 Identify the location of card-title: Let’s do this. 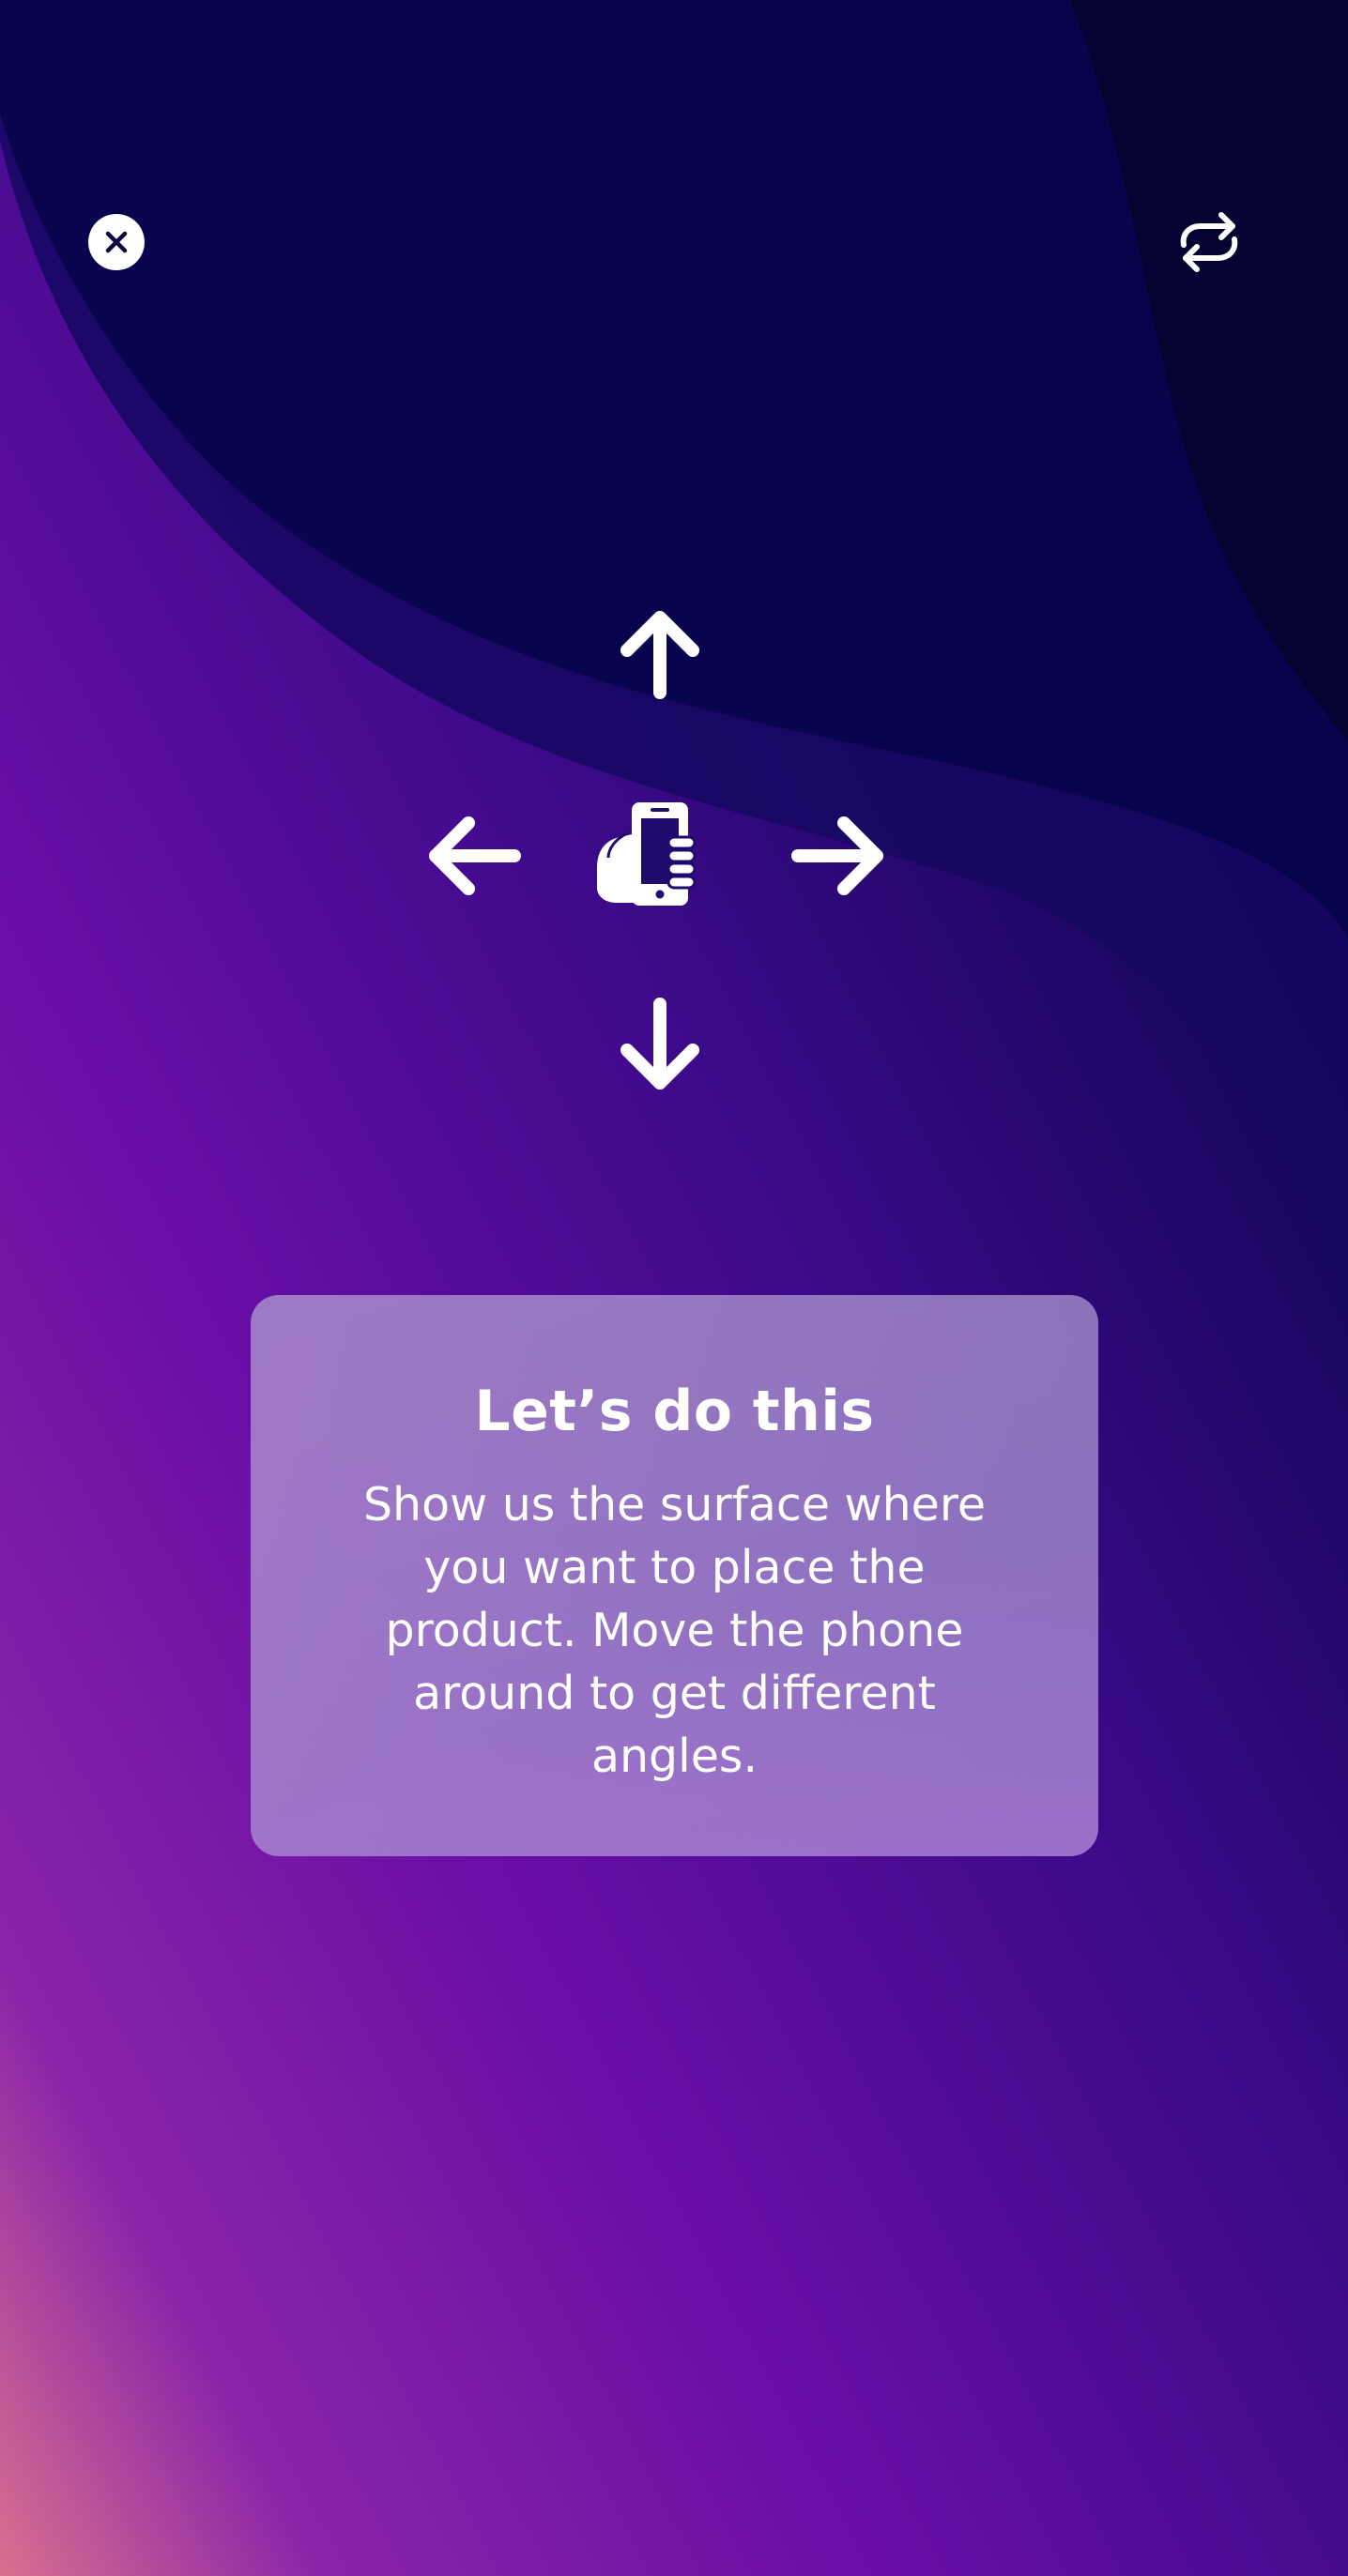
(674, 1411).